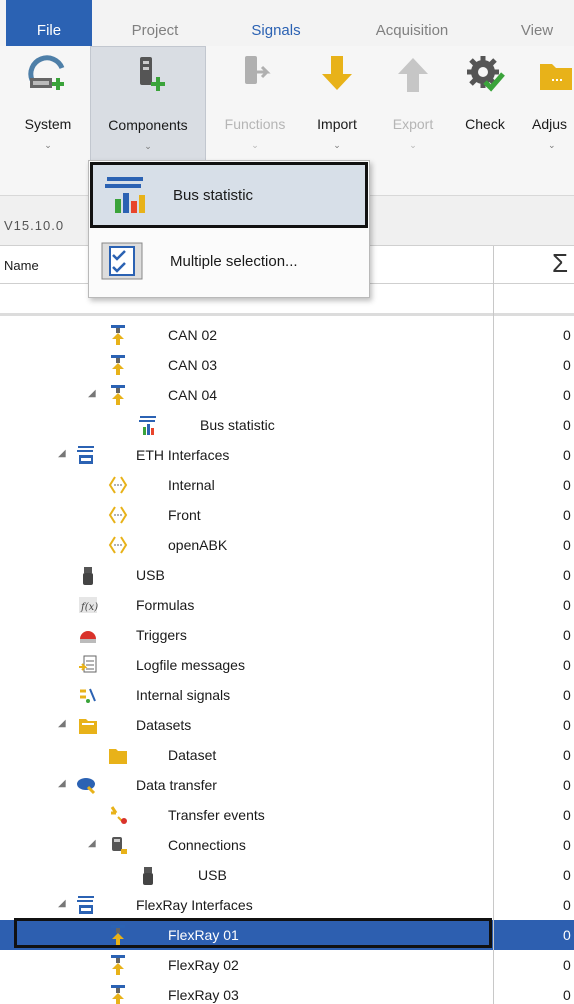  Describe the element at coordinates (118, 935) in the screenshot. I see `flexray-interface-icon` at that location.